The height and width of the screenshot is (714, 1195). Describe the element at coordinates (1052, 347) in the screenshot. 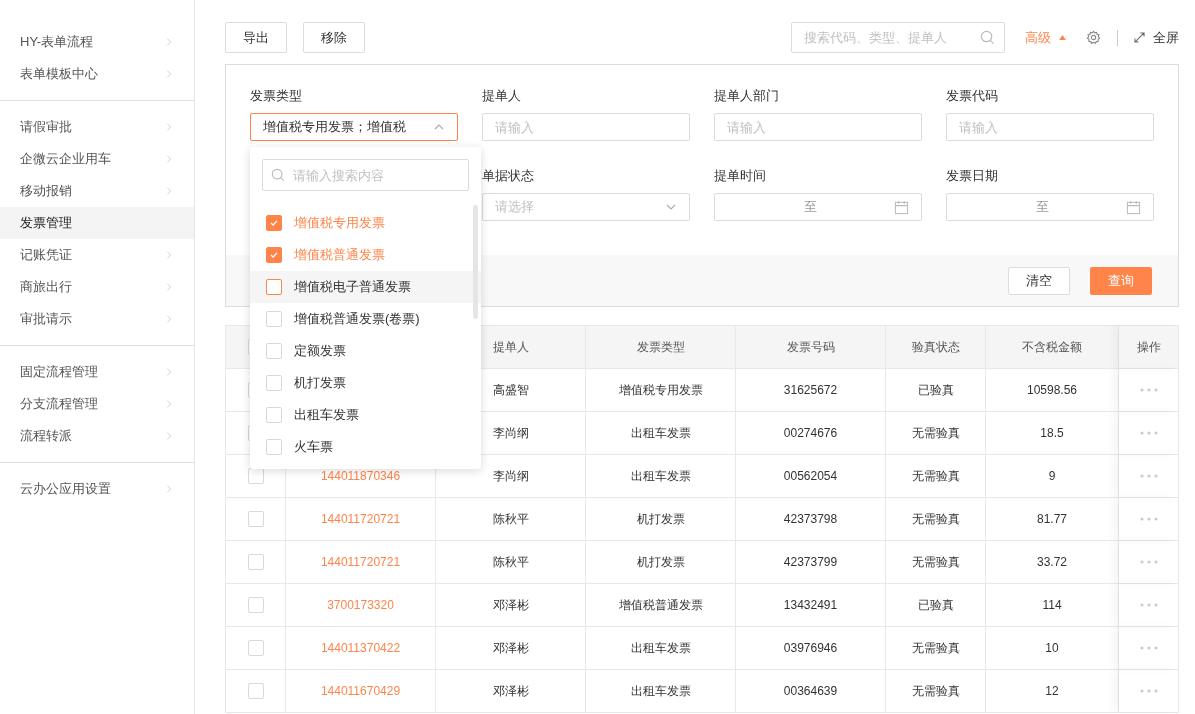

I see `column-header: 不含税金额` at that location.